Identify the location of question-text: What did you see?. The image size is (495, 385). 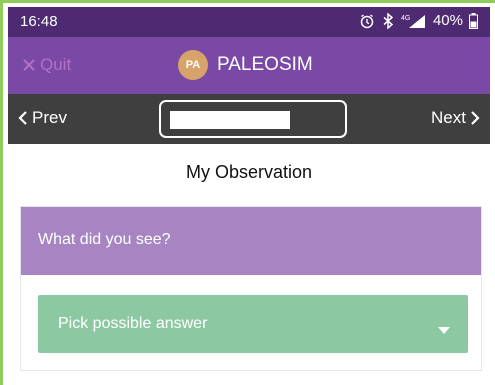
(104, 239).